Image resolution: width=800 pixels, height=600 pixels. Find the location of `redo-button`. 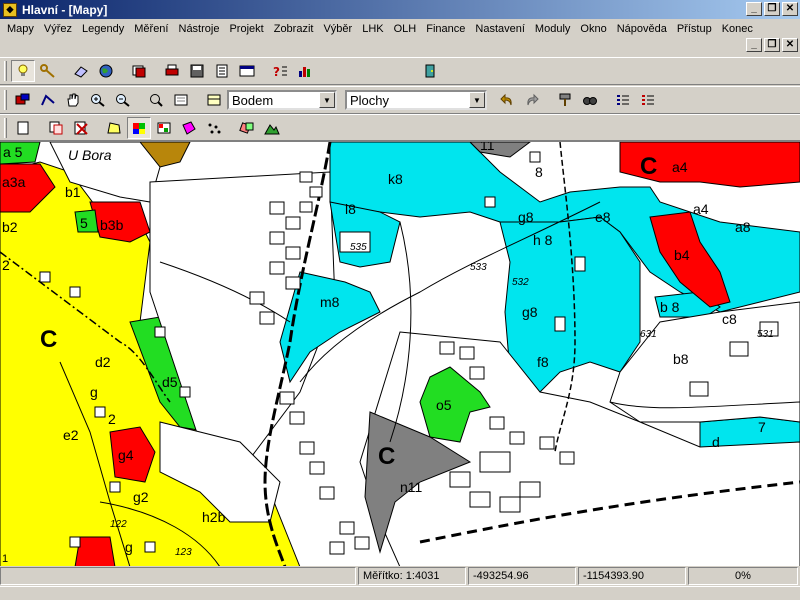

redo-button is located at coordinates (532, 100).